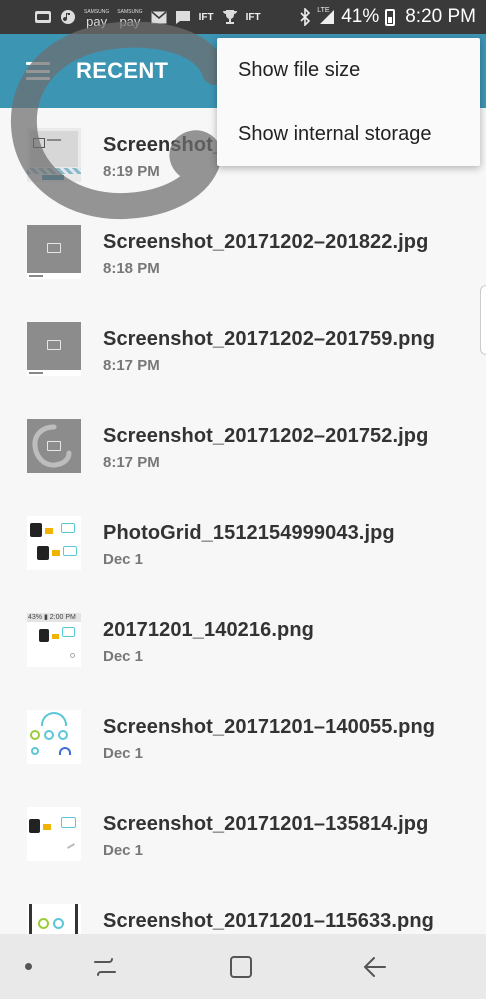 The image size is (486, 999). Describe the element at coordinates (131, 171) in the screenshot. I see `file-date: 8:19 PM` at that location.